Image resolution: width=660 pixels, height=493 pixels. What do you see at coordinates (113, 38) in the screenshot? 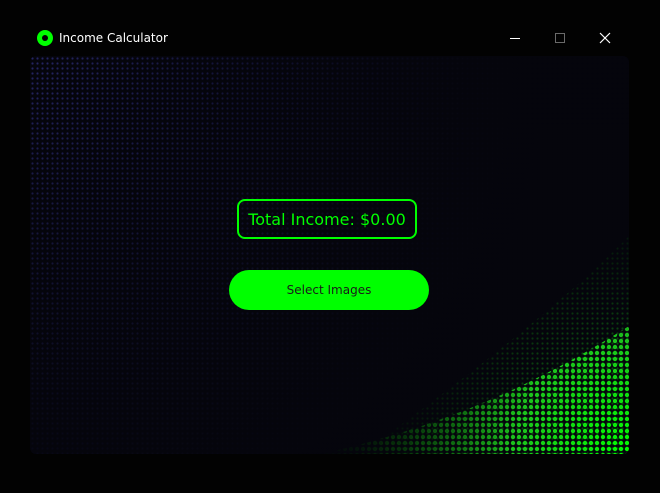
I see `window-title: Income Calculator` at bounding box center [113, 38].